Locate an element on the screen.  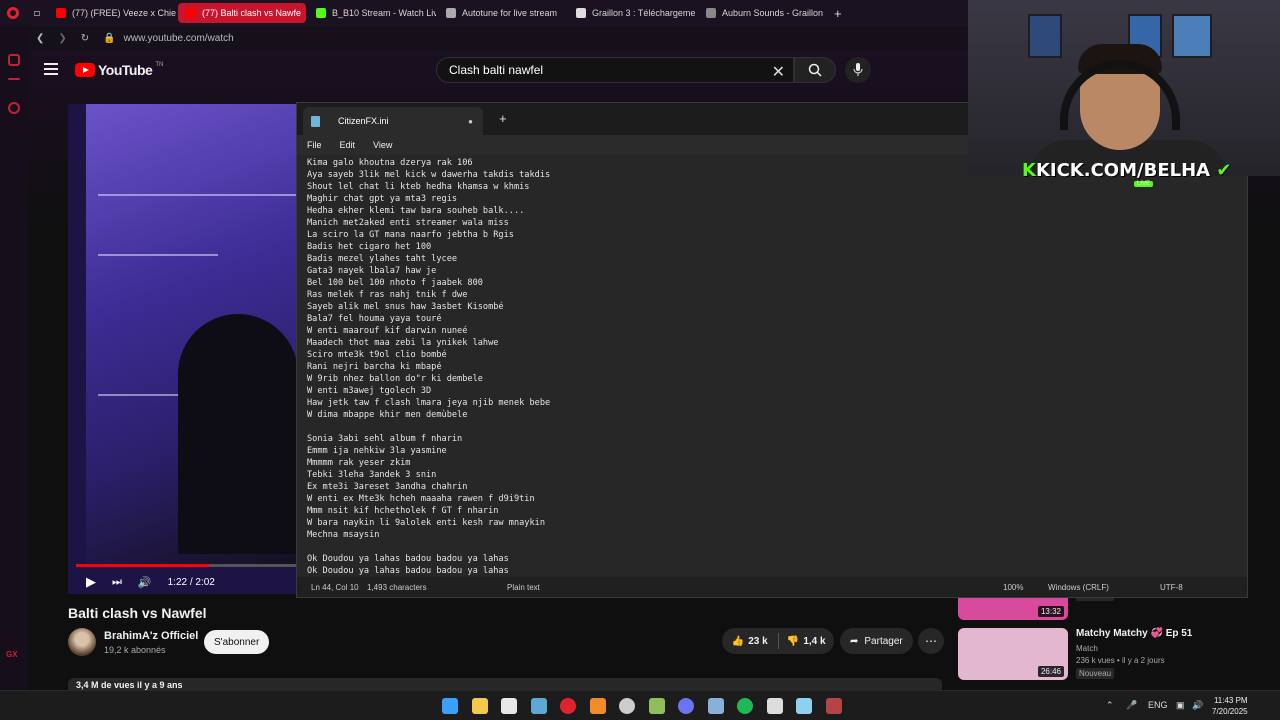
search-query-text: Clash balti nawfel is located at coordinates (496, 70).